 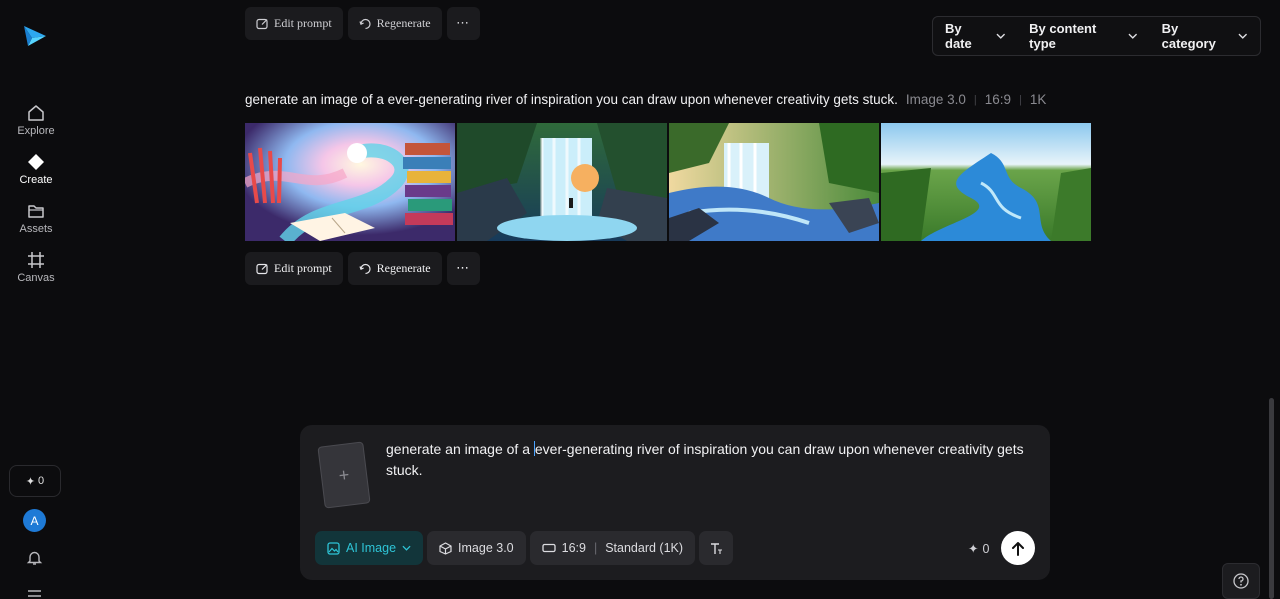 What do you see at coordinates (36, 162) in the screenshot?
I see `sparkle-diamond-icon` at bounding box center [36, 162].